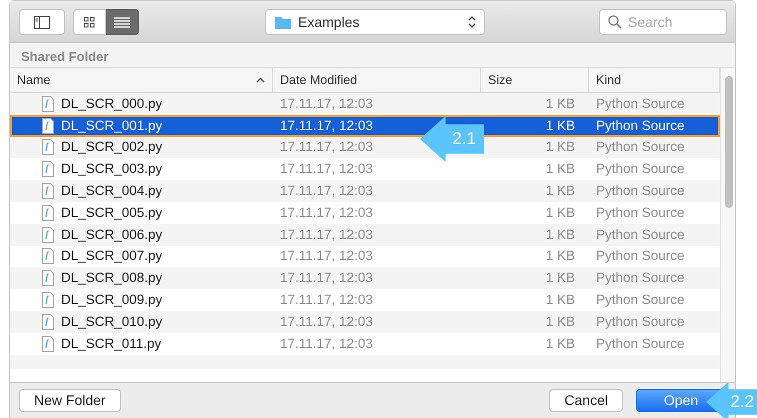  I want to click on search-field: Search, so click(663, 22).